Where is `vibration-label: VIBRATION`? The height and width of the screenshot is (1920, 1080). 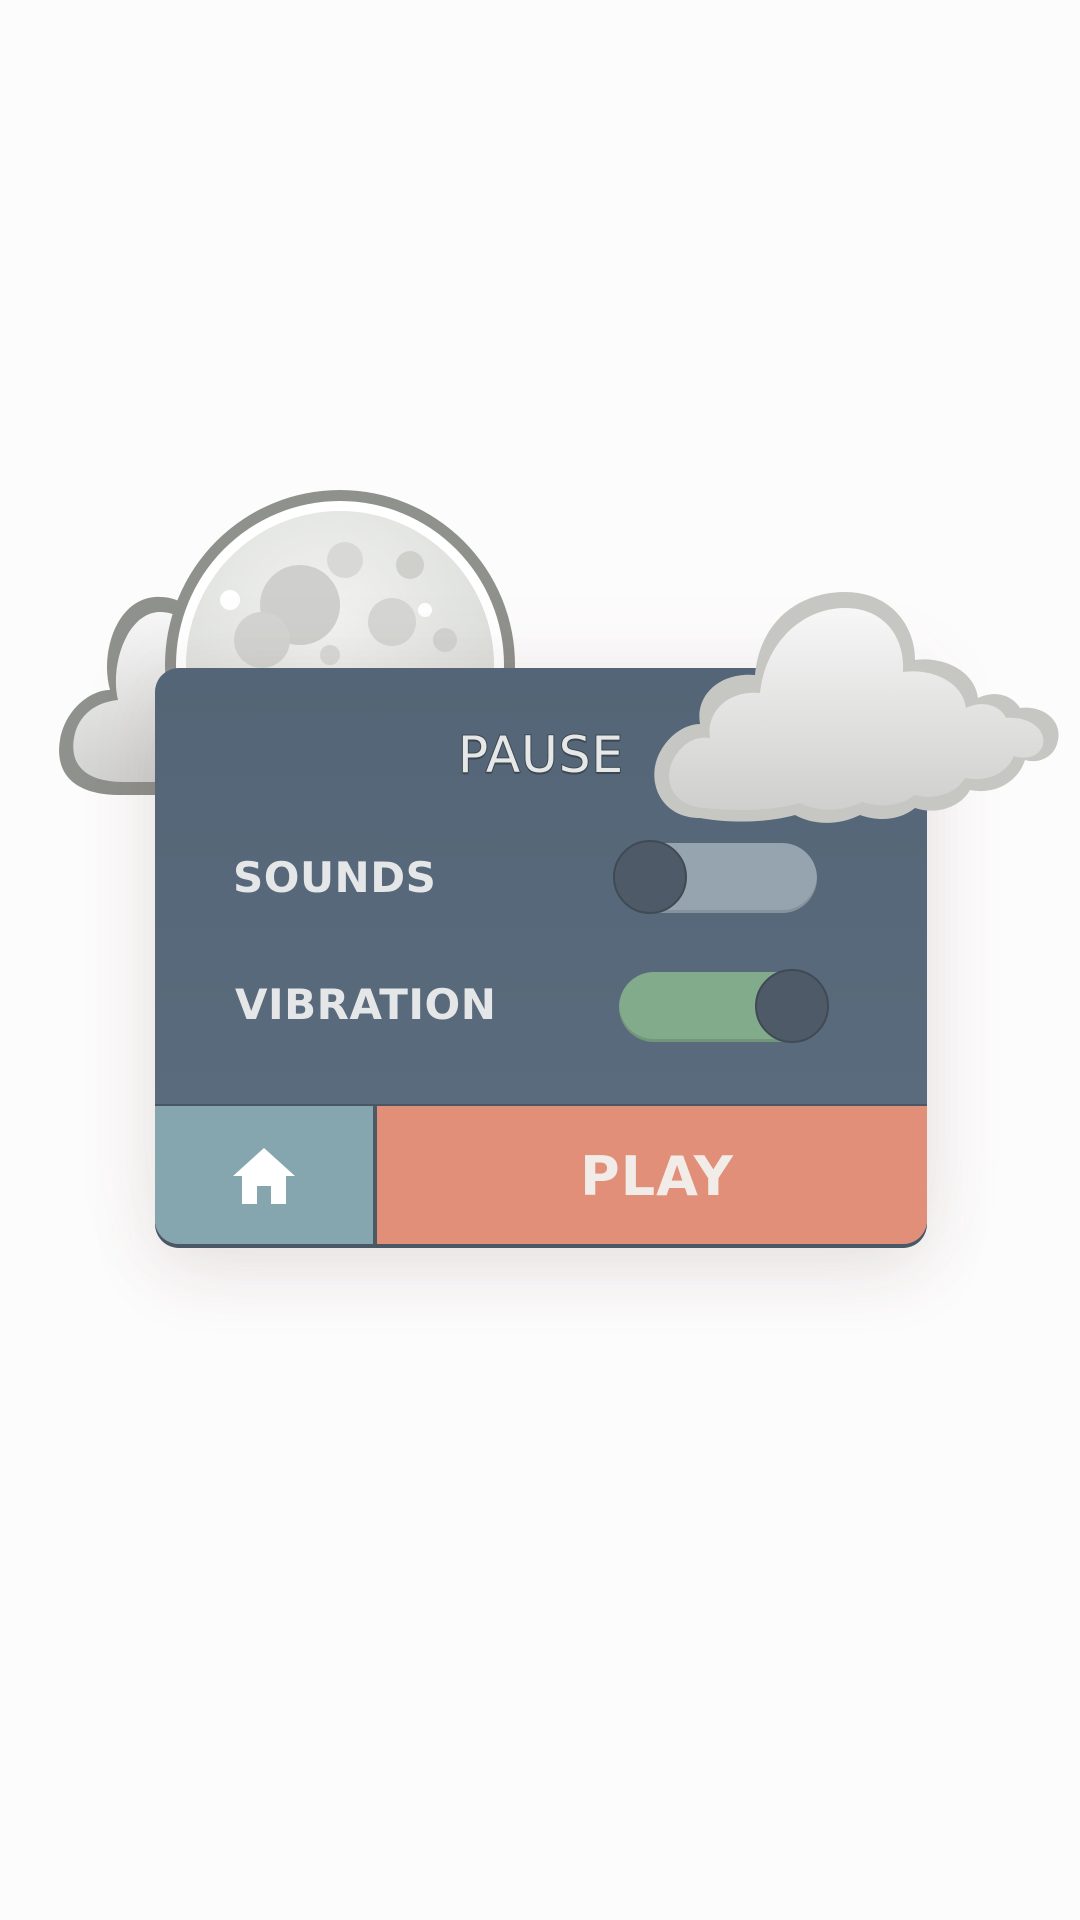
vibration-label: VIBRATION is located at coordinates (366, 1004).